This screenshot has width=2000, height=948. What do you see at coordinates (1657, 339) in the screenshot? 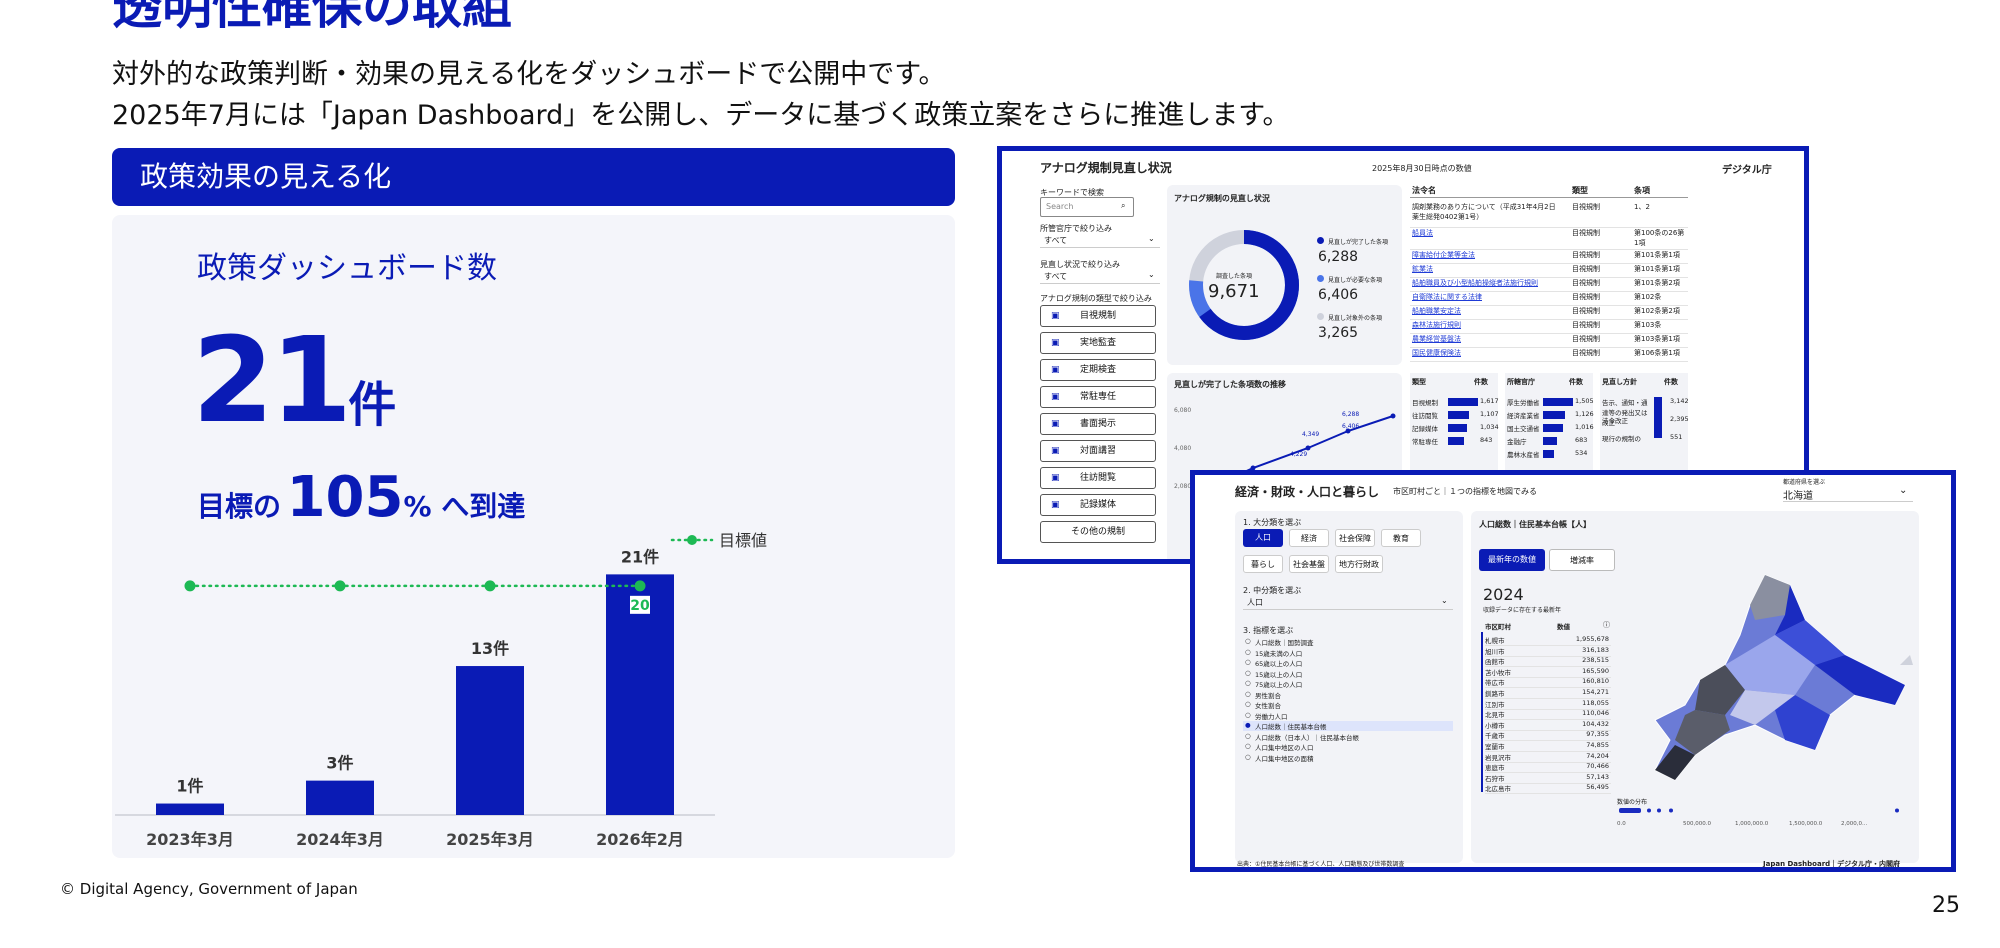
I see `law-clause: 第103条第1項` at bounding box center [1657, 339].